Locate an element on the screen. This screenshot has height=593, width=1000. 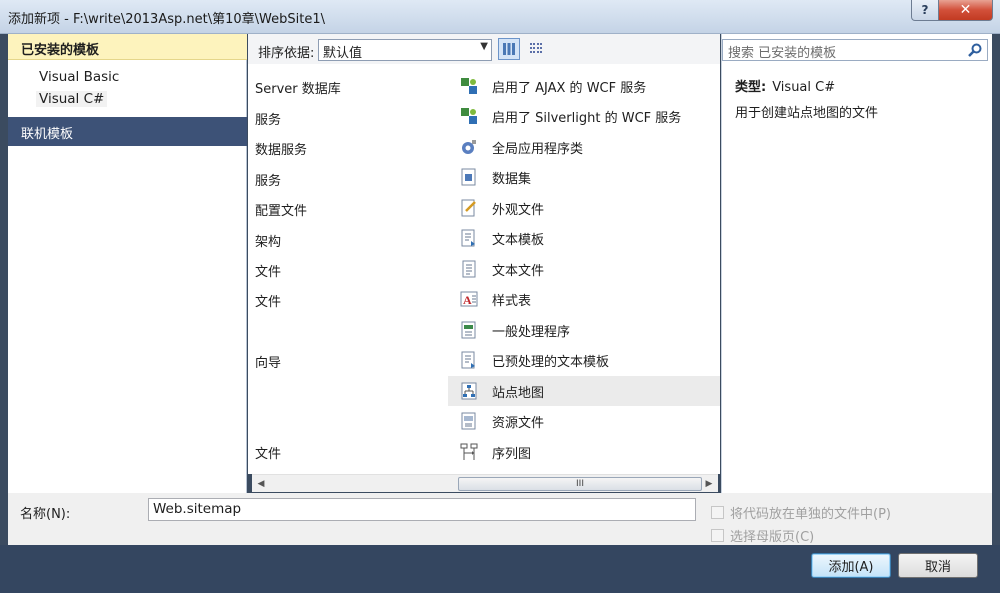
small-icons-view-button is located at coordinates (536, 49).